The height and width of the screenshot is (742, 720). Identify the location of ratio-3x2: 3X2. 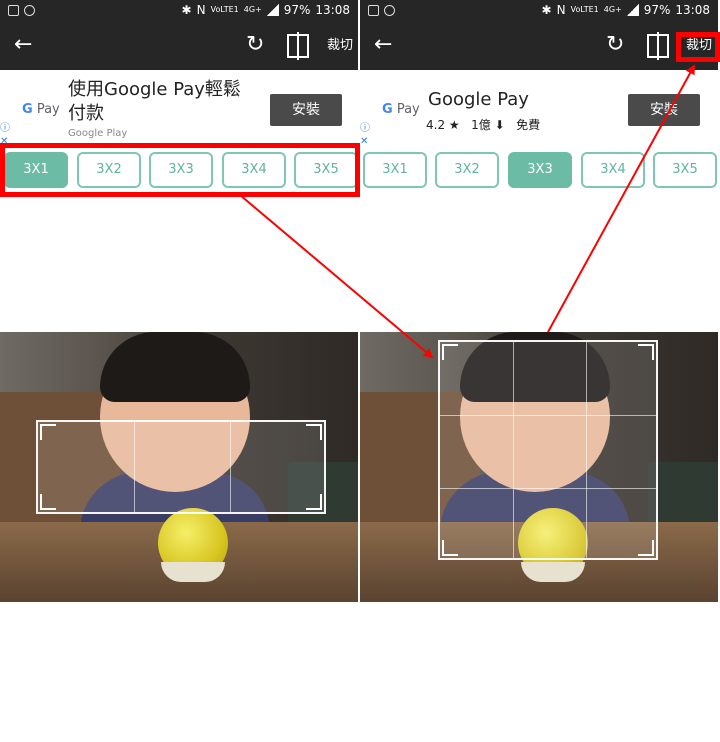
(467, 170).